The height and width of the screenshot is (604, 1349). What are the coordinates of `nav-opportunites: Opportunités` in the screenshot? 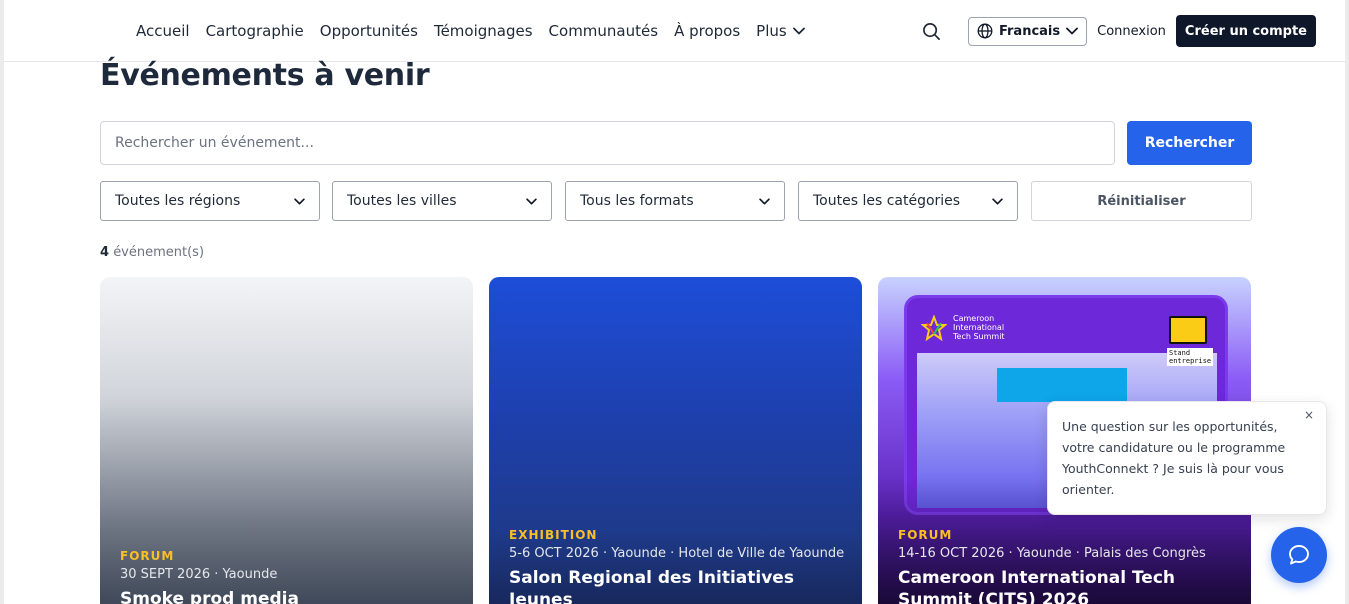 It's located at (369, 31).